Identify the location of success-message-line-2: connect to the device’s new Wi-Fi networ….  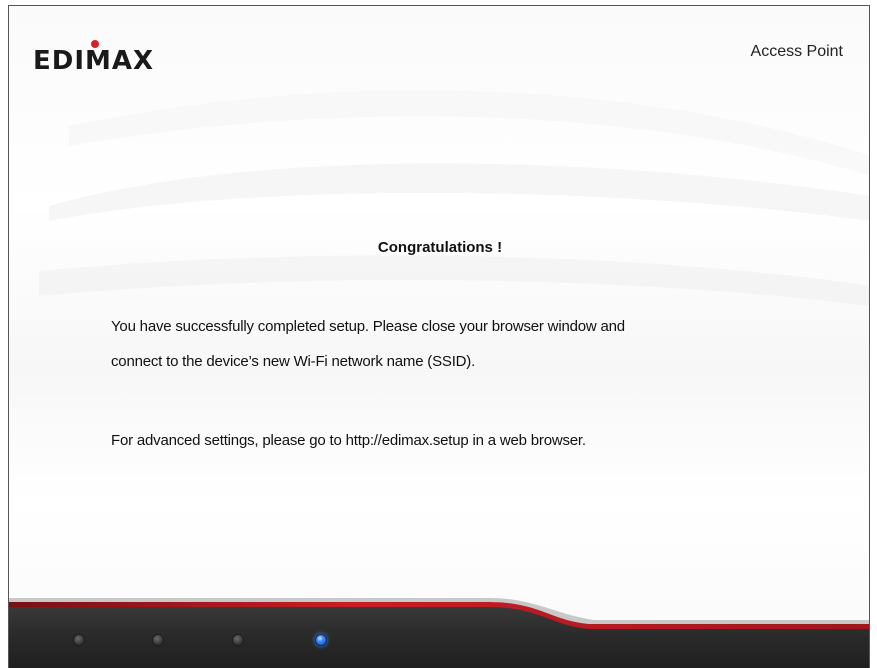
(293, 361).